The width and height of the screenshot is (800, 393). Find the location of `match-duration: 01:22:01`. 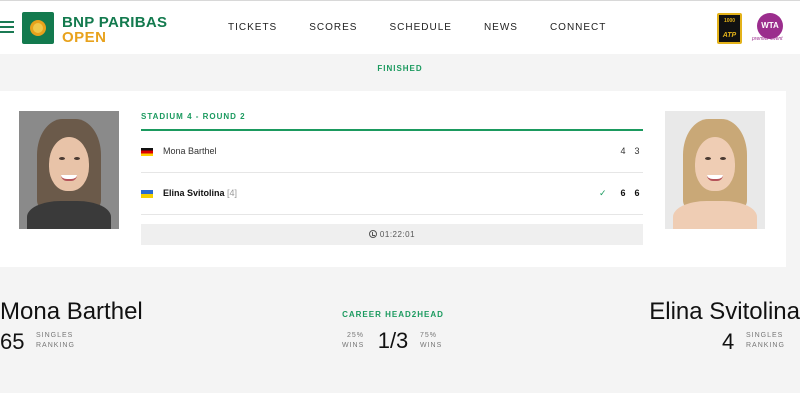

match-duration: 01:22:01 is located at coordinates (392, 234).